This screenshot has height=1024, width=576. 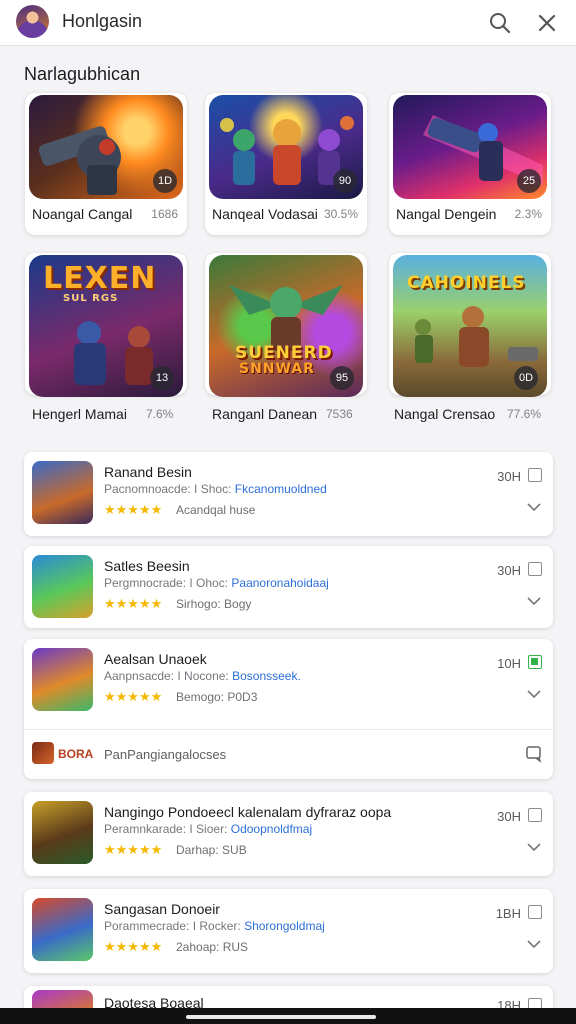 What do you see at coordinates (470, 325) in the screenshot?
I see `featured-card: CAHOINELS 0D` at bounding box center [470, 325].